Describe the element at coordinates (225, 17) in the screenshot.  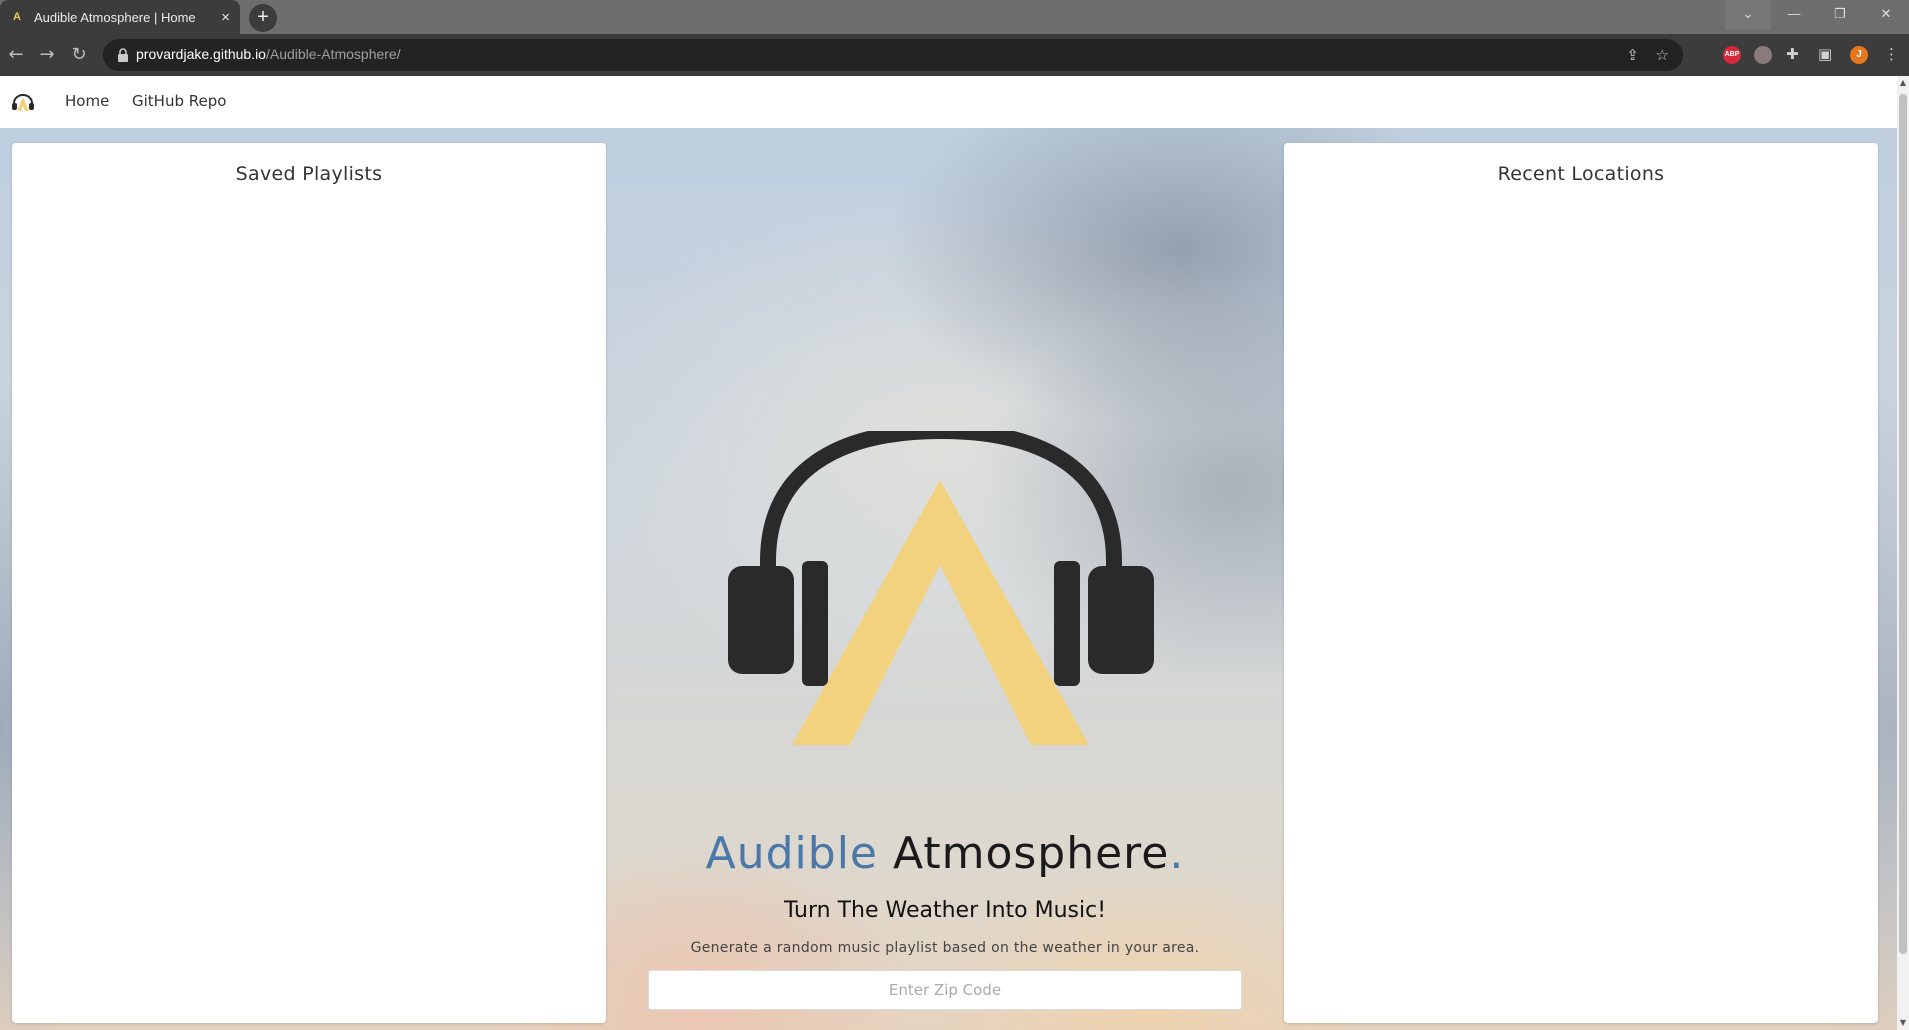
I see `tab-close-icon: ×` at that location.